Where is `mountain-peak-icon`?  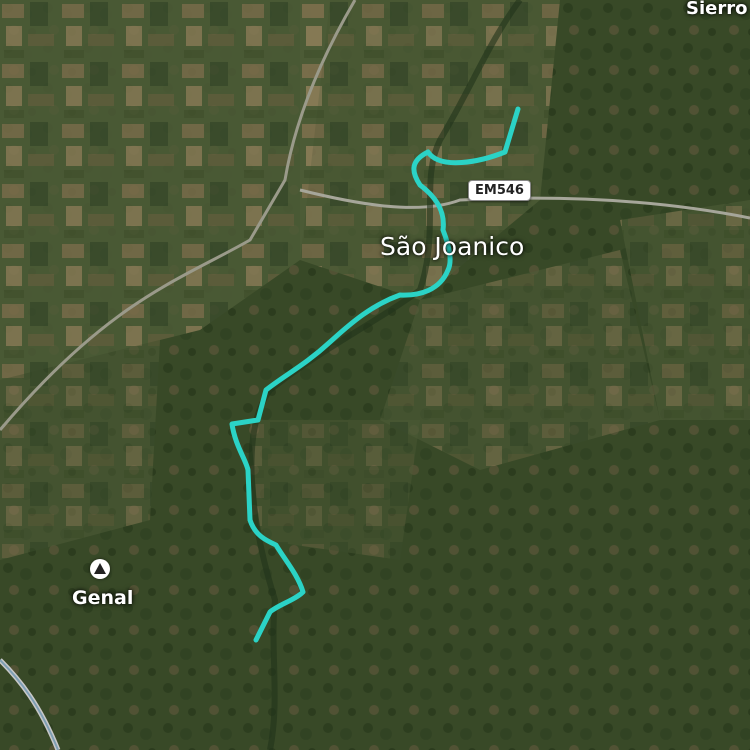
mountain-peak-icon is located at coordinates (100, 569).